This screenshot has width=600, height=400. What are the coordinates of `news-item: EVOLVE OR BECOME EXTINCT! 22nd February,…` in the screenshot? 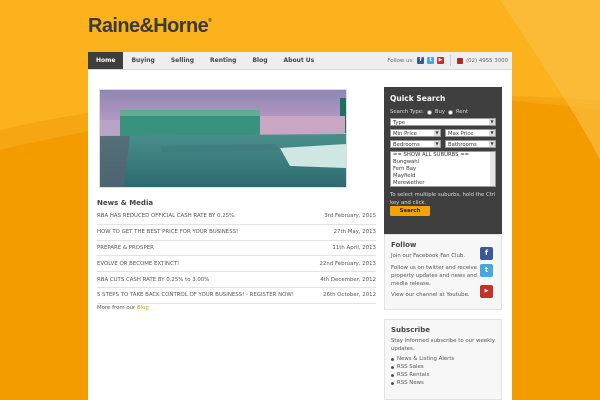 It's located at (236, 264).